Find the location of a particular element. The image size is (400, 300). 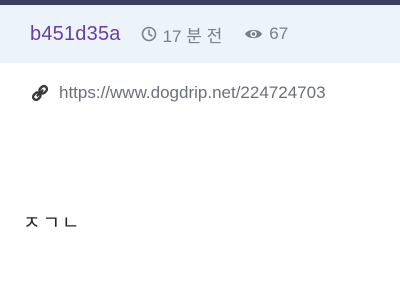

source-link: https://www.dogdrip.net/224724703 is located at coordinates (192, 93).